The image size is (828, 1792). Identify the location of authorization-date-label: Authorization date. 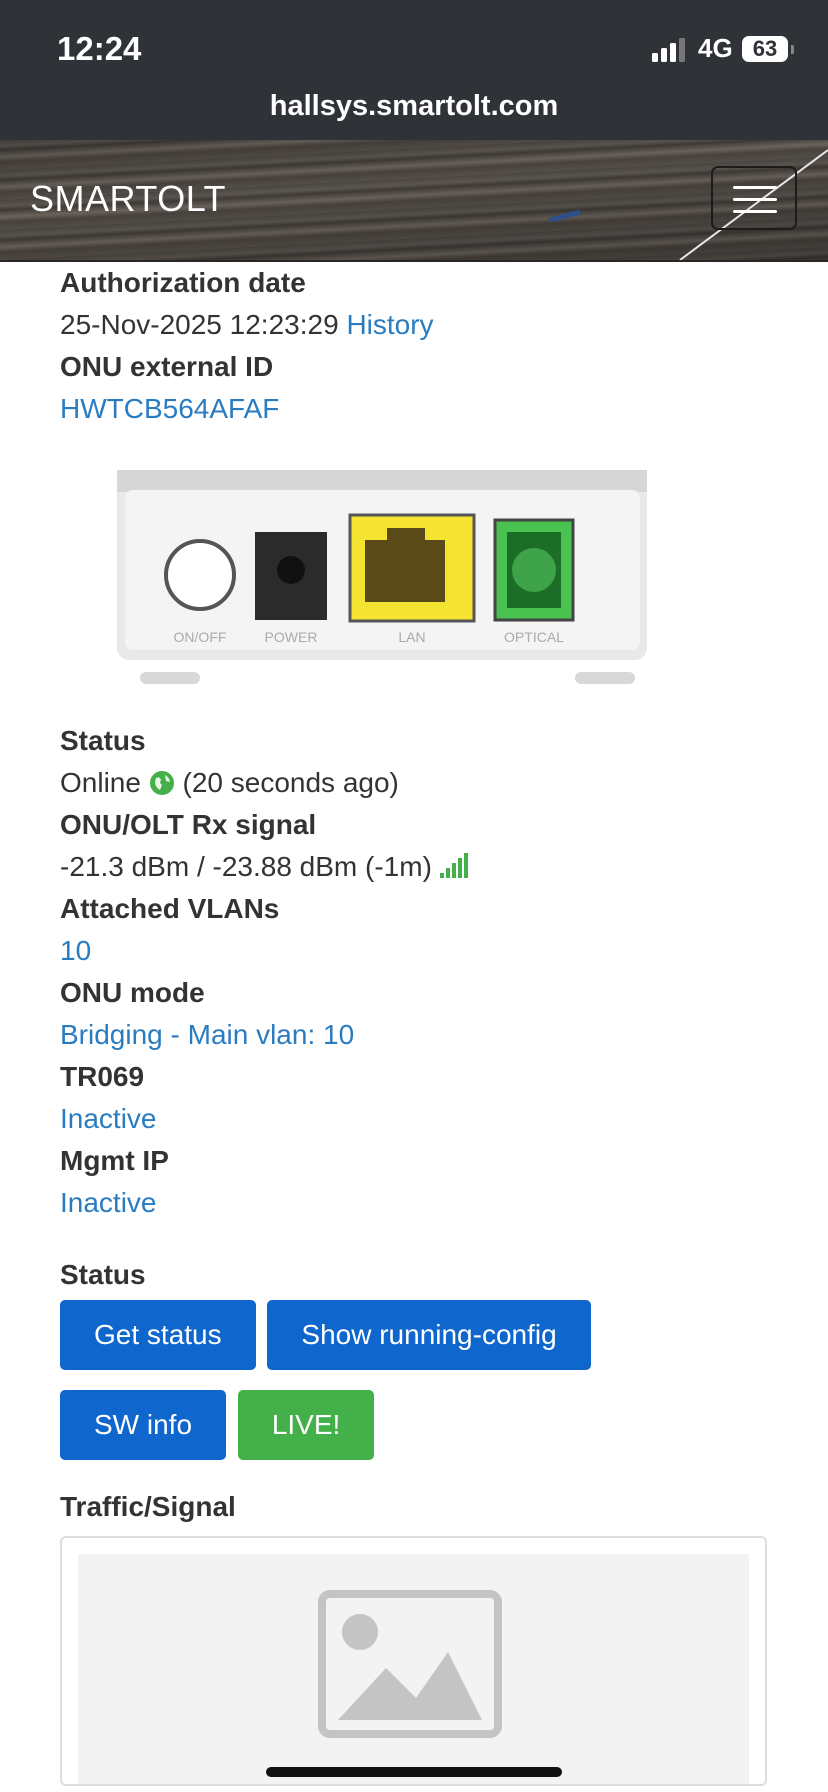
(183, 282).